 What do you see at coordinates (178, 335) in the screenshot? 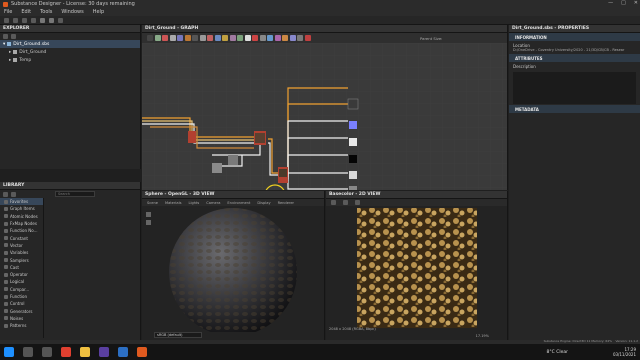
I see `colorspace-select: sRGB (default)` at bounding box center [178, 335].